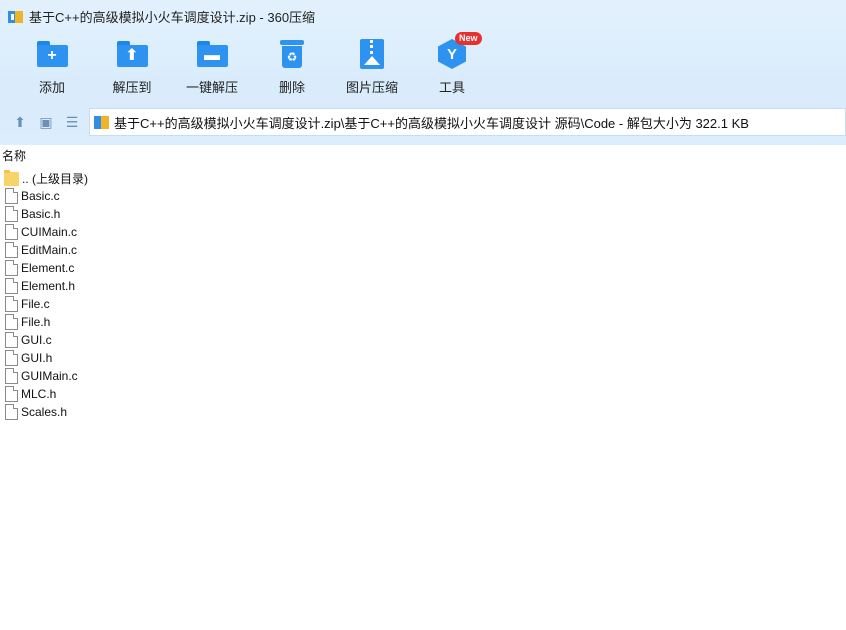 This screenshot has width=846, height=630. I want to click on file-name: .. (上级目录), so click(55, 178).